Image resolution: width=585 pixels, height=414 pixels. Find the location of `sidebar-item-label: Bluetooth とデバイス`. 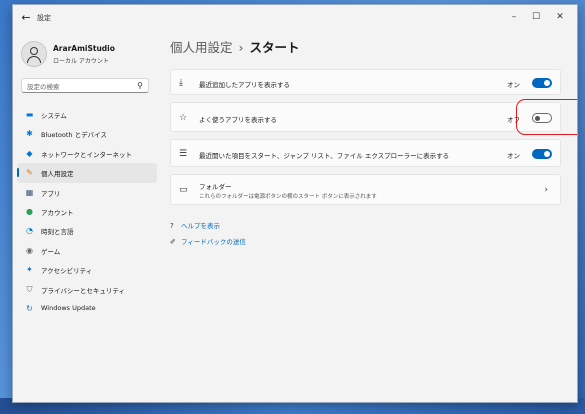

sidebar-item-label: Bluetooth とデバイス is located at coordinates (74, 135).